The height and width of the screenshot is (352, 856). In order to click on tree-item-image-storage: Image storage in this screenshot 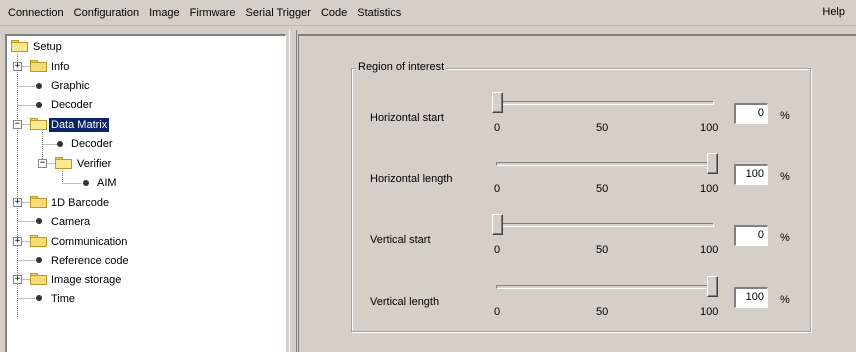, I will do `click(86, 280)`.